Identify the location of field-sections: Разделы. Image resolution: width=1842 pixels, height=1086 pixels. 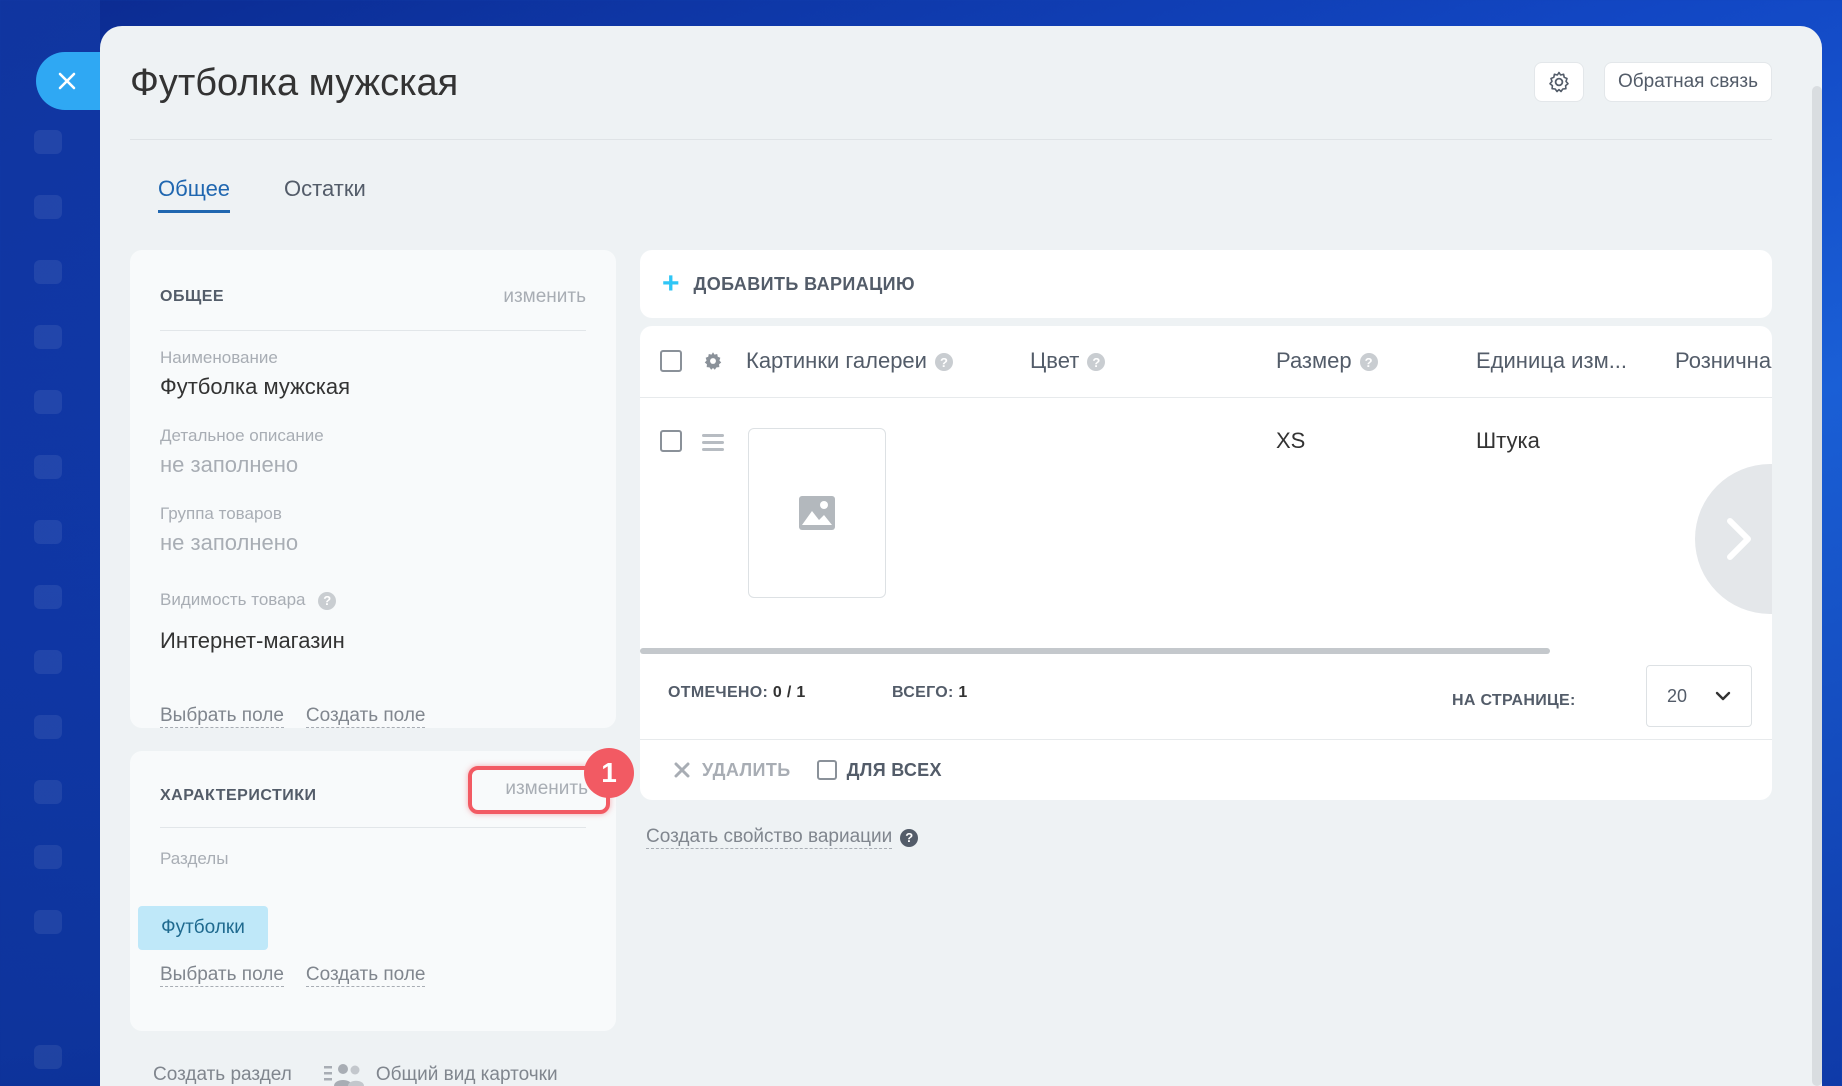
(194, 859).